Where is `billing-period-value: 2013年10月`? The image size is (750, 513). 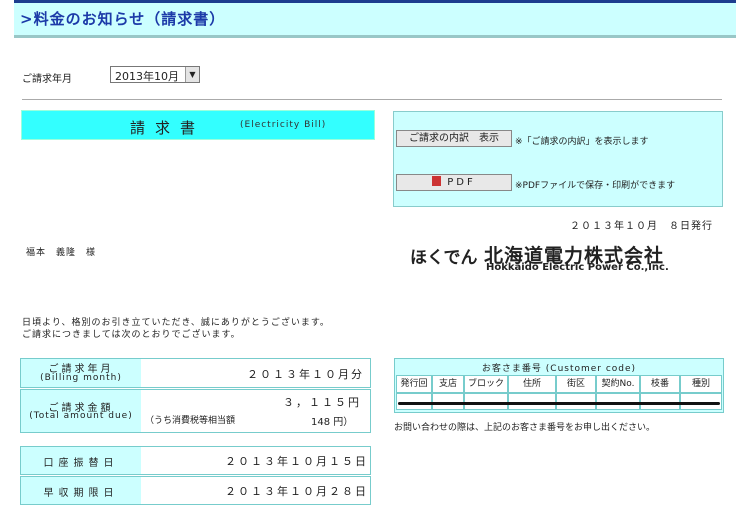 billing-period-value: 2013年10月 is located at coordinates (147, 76).